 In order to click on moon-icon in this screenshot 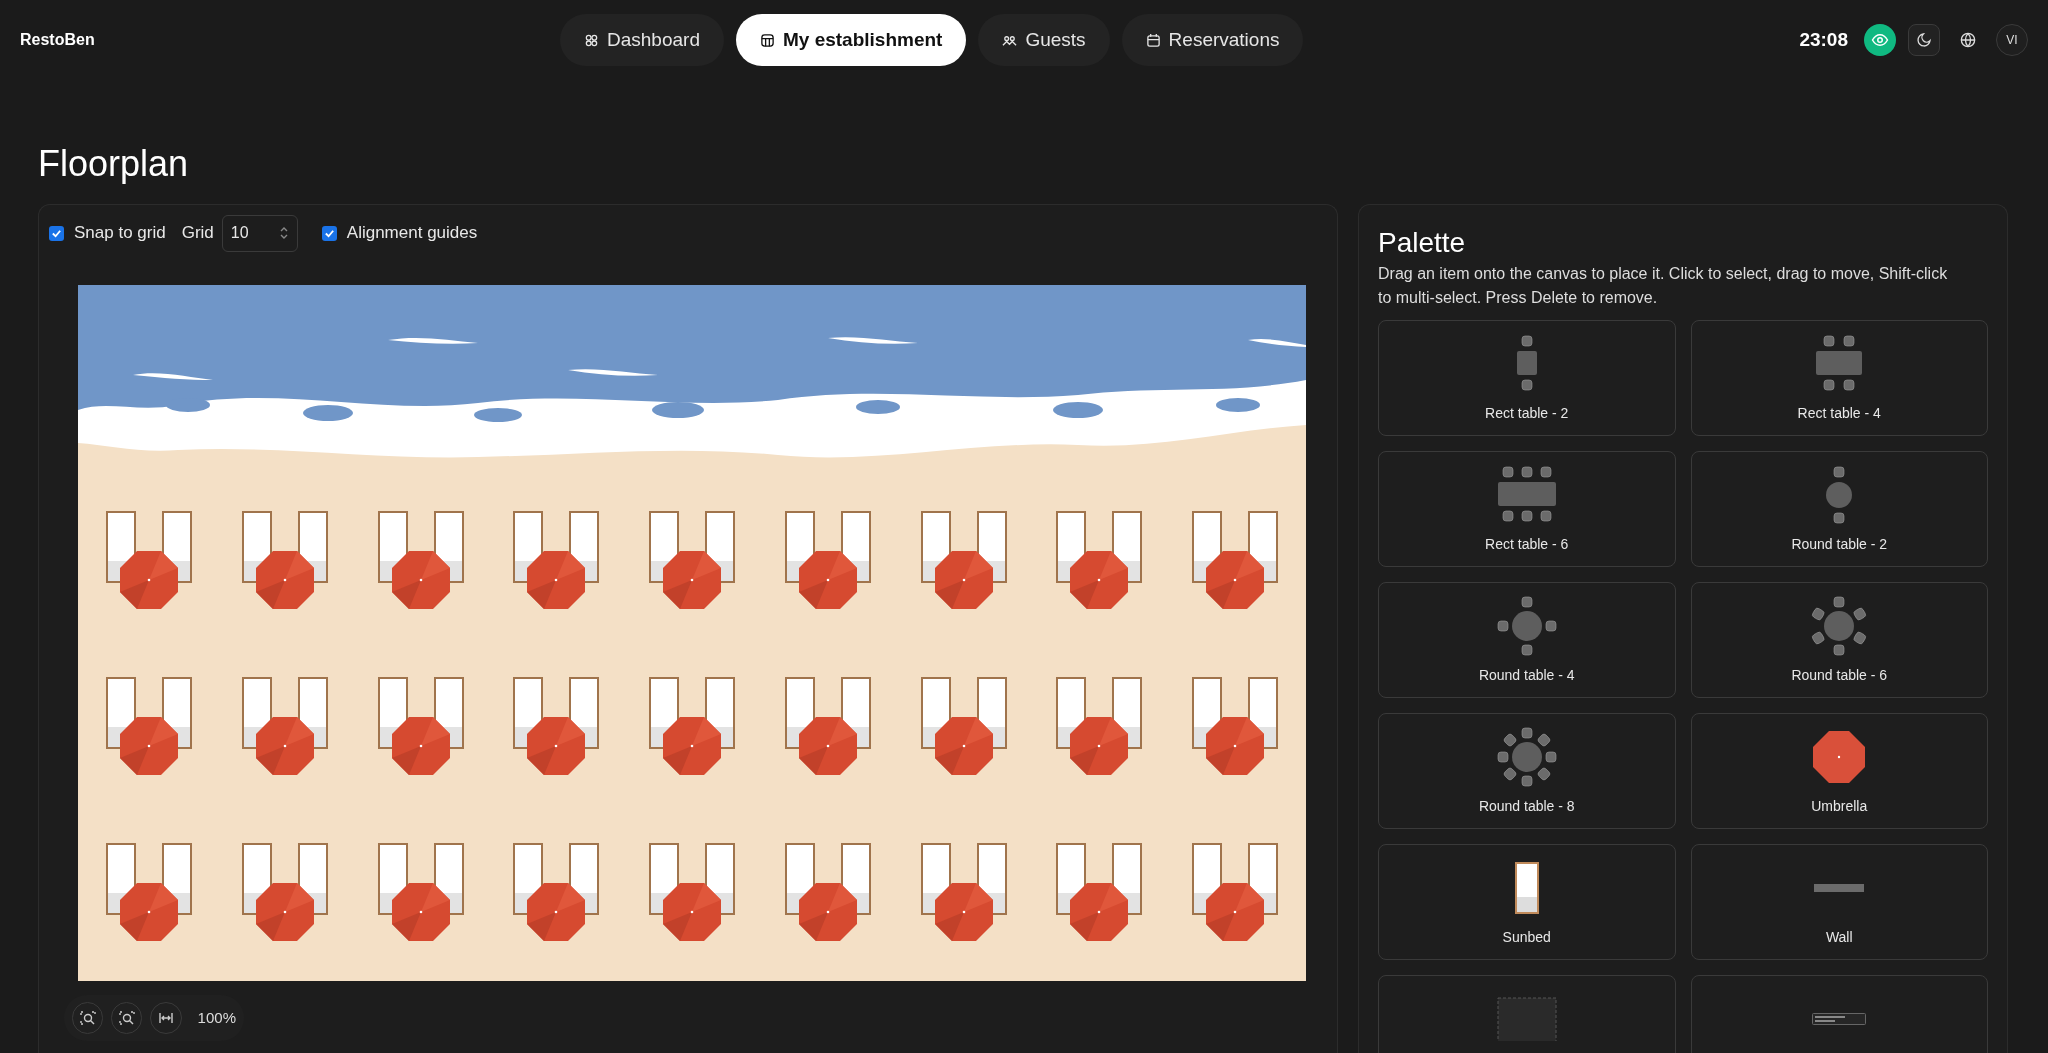, I will do `click(1924, 40)`.